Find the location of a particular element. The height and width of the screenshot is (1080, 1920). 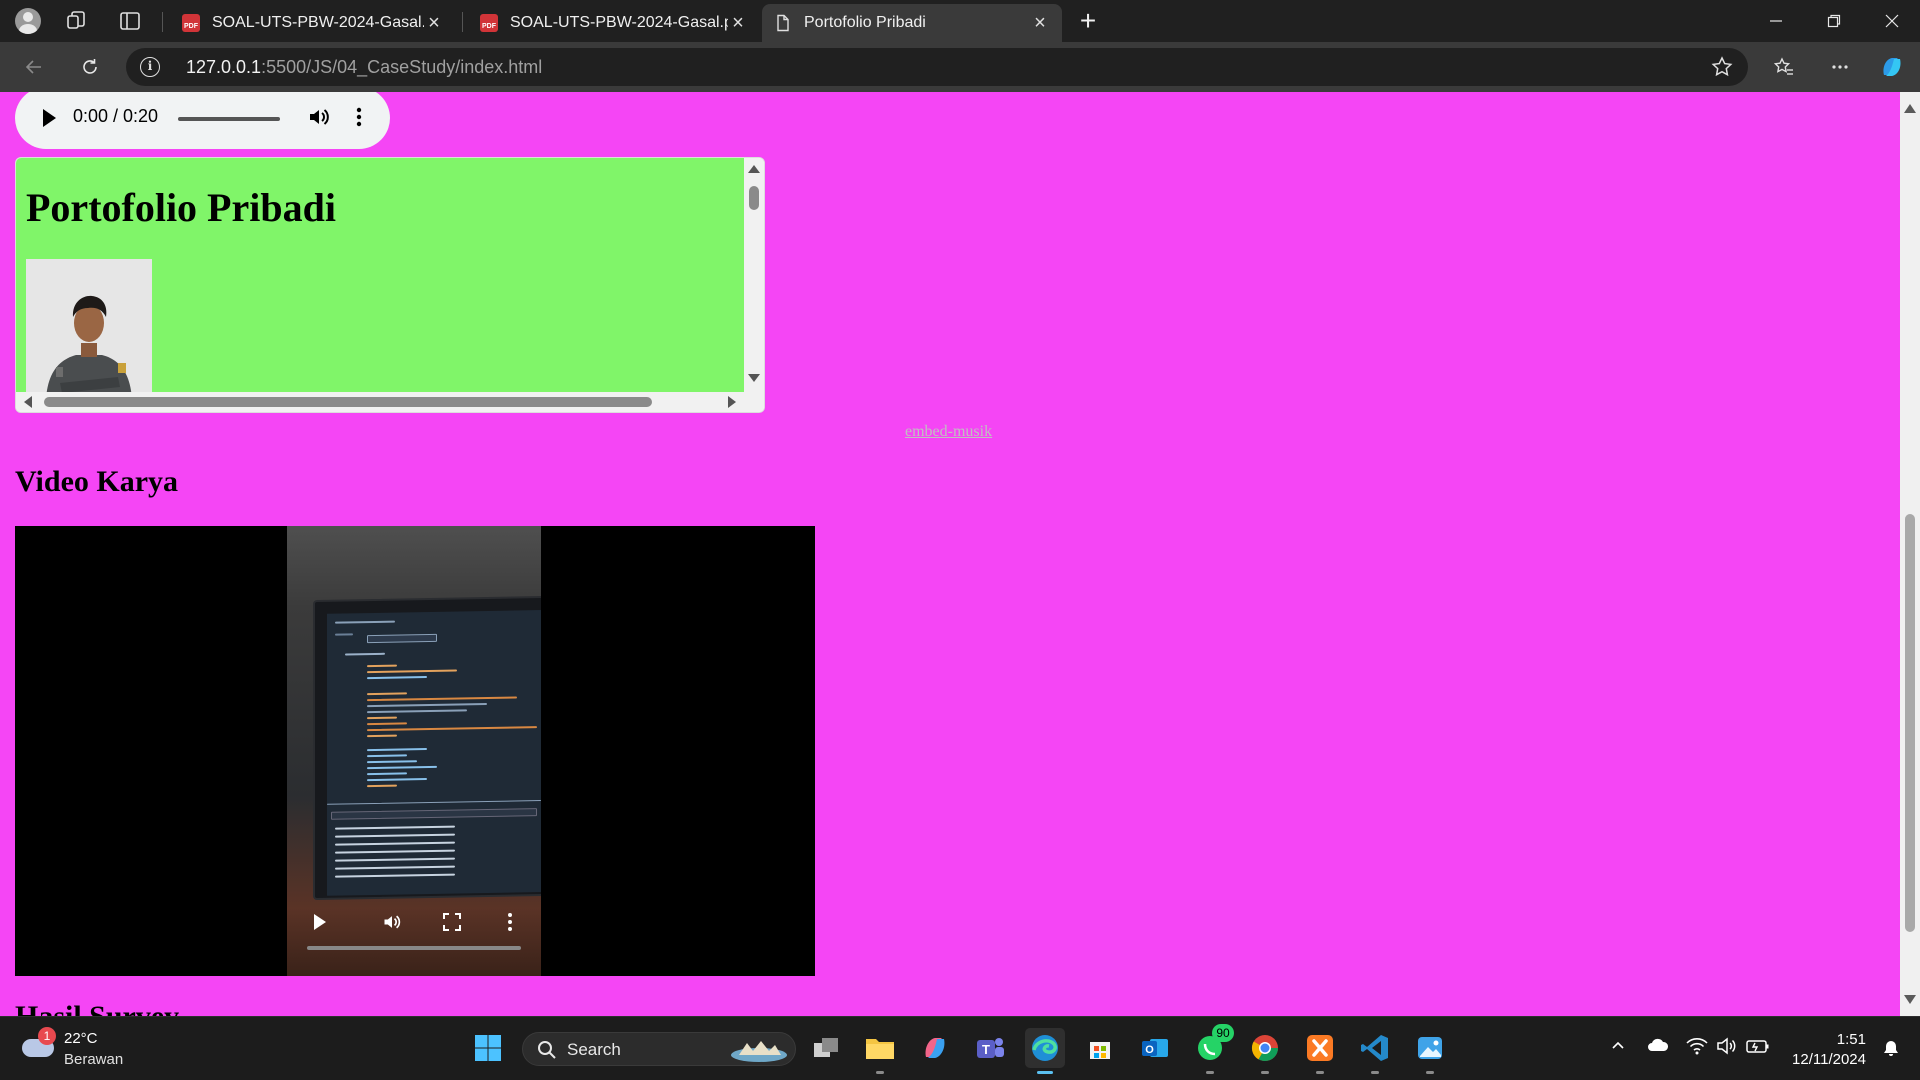

fullscreen-icon is located at coordinates (452, 922).